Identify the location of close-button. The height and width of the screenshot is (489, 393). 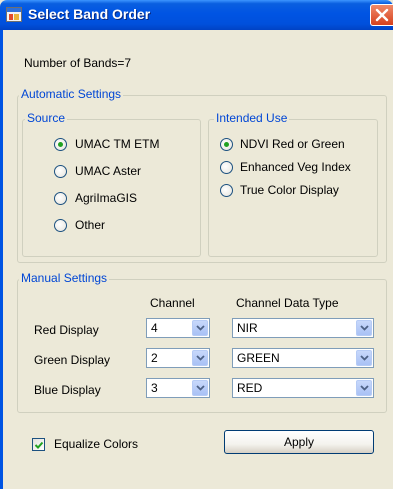
(381, 15).